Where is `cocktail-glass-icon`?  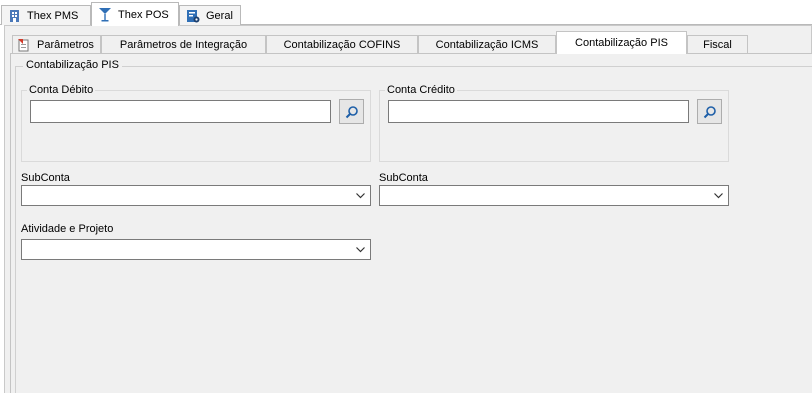 cocktail-glass-icon is located at coordinates (105, 15).